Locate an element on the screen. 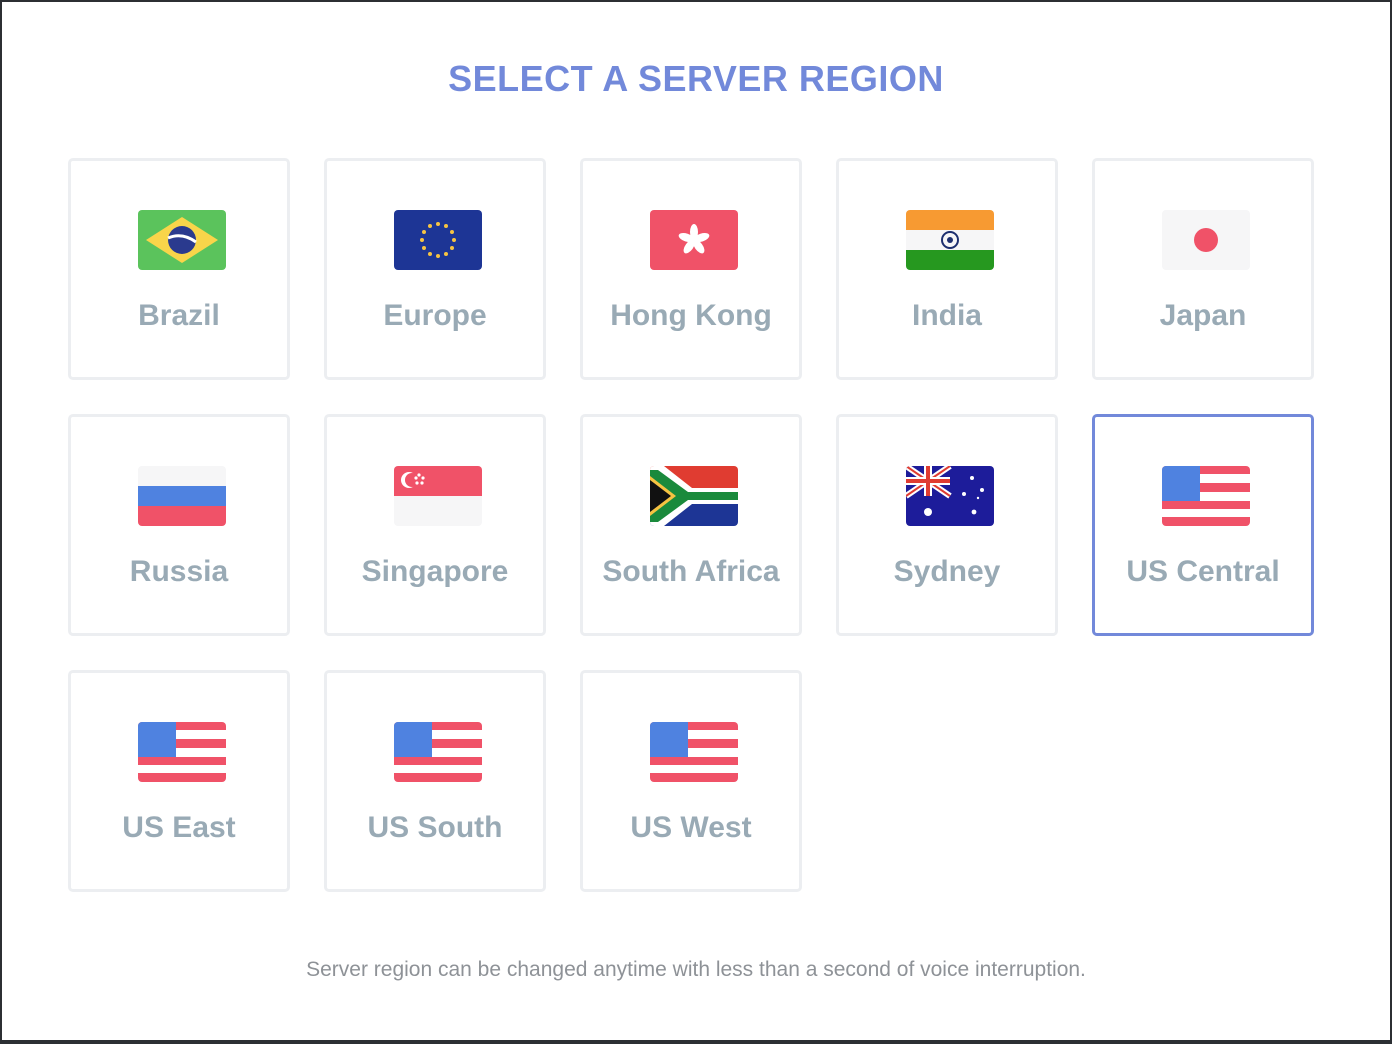  region-tile-us-west: US West is located at coordinates (691, 781).